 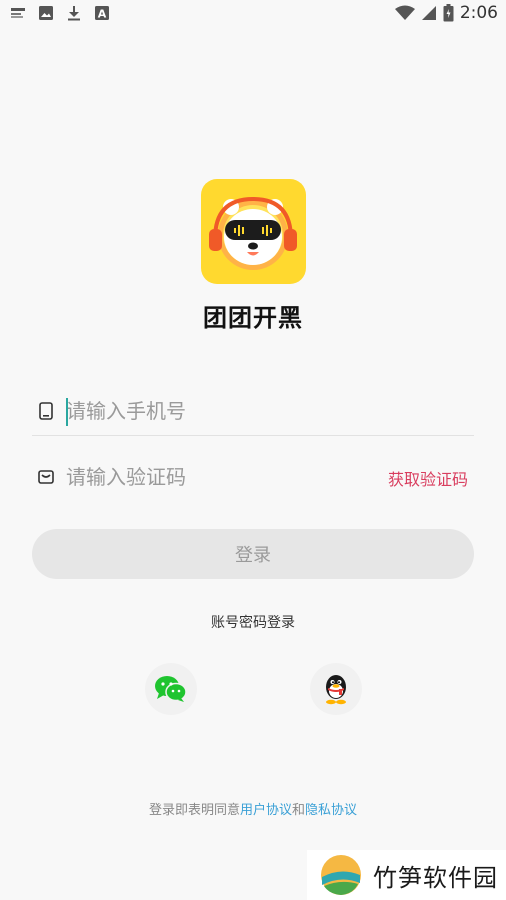 I want to click on agreement-and: 和, so click(x=299, y=810).